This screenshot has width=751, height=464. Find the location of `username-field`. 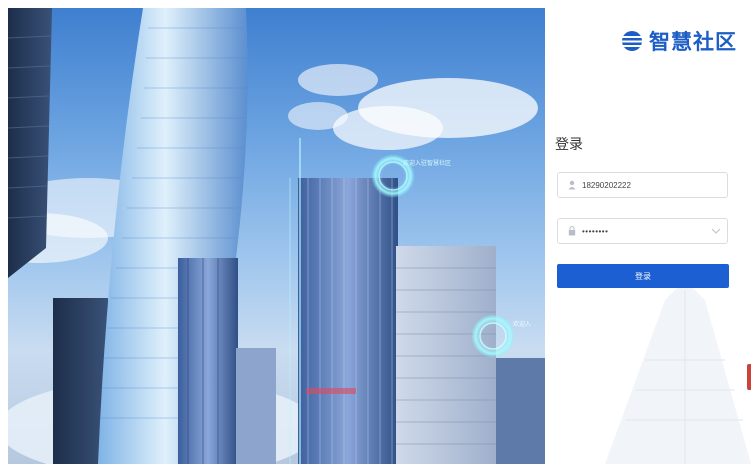

username-field is located at coordinates (642, 185).